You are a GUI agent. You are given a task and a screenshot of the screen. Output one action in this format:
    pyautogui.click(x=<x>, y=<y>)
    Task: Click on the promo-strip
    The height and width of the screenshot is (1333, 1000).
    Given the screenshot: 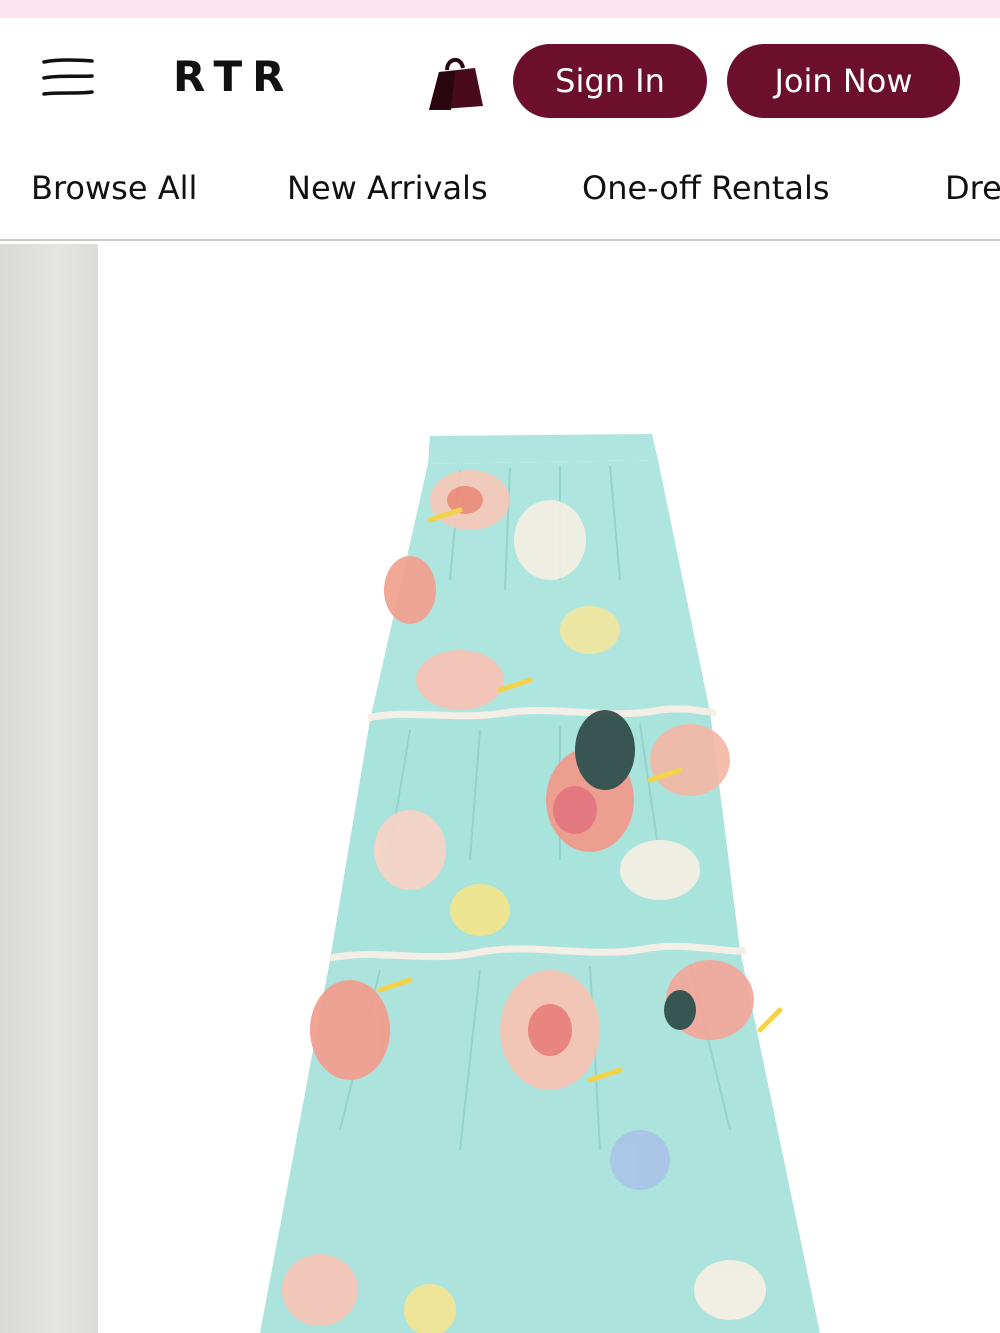 What is the action you would take?
    pyautogui.click(x=500, y=9)
    